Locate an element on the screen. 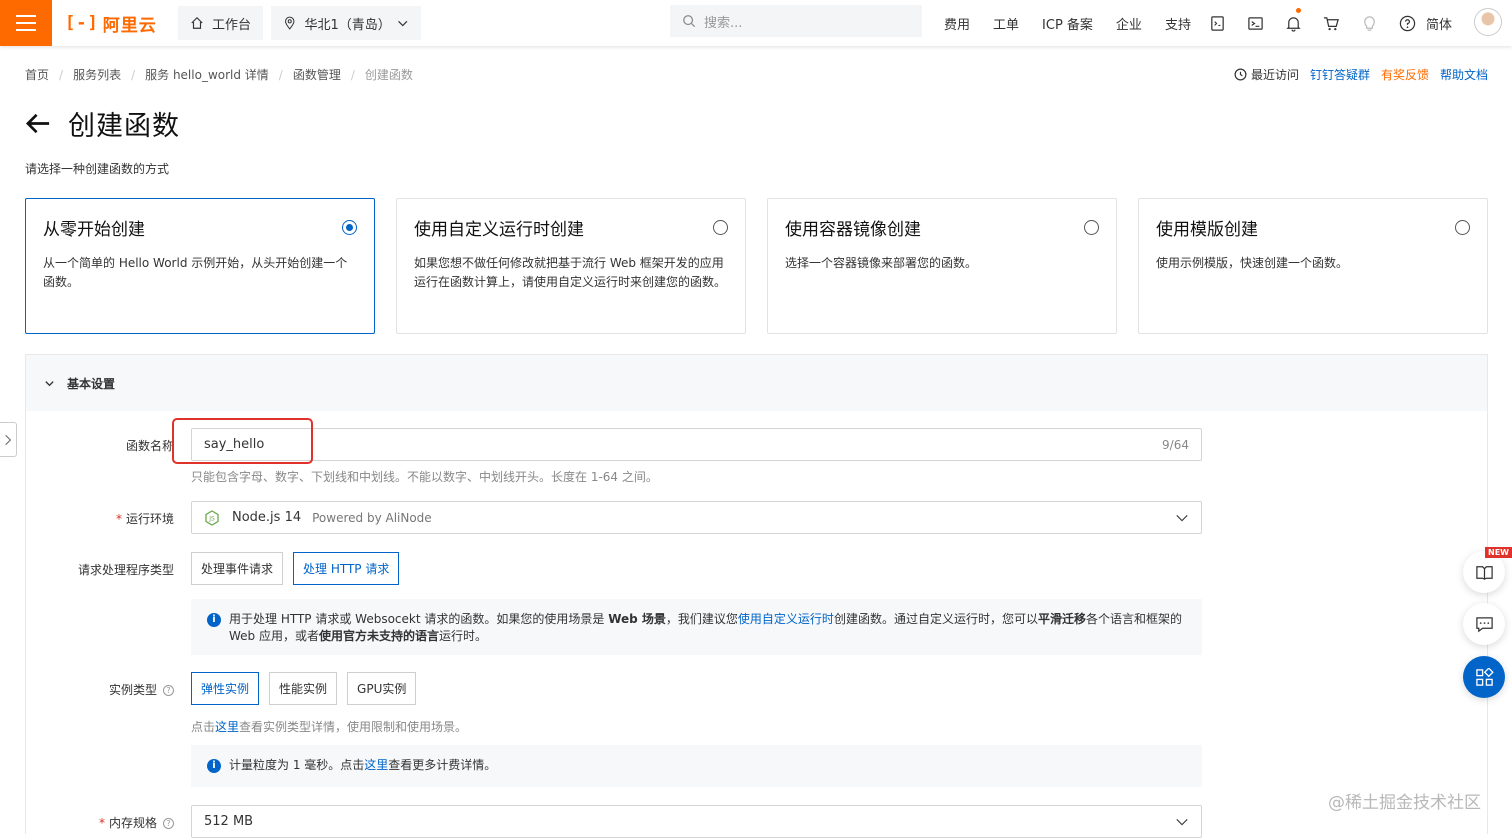 This screenshot has height=838, width=1512. info-text: 运行时。 is located at coordinates (463, 636).